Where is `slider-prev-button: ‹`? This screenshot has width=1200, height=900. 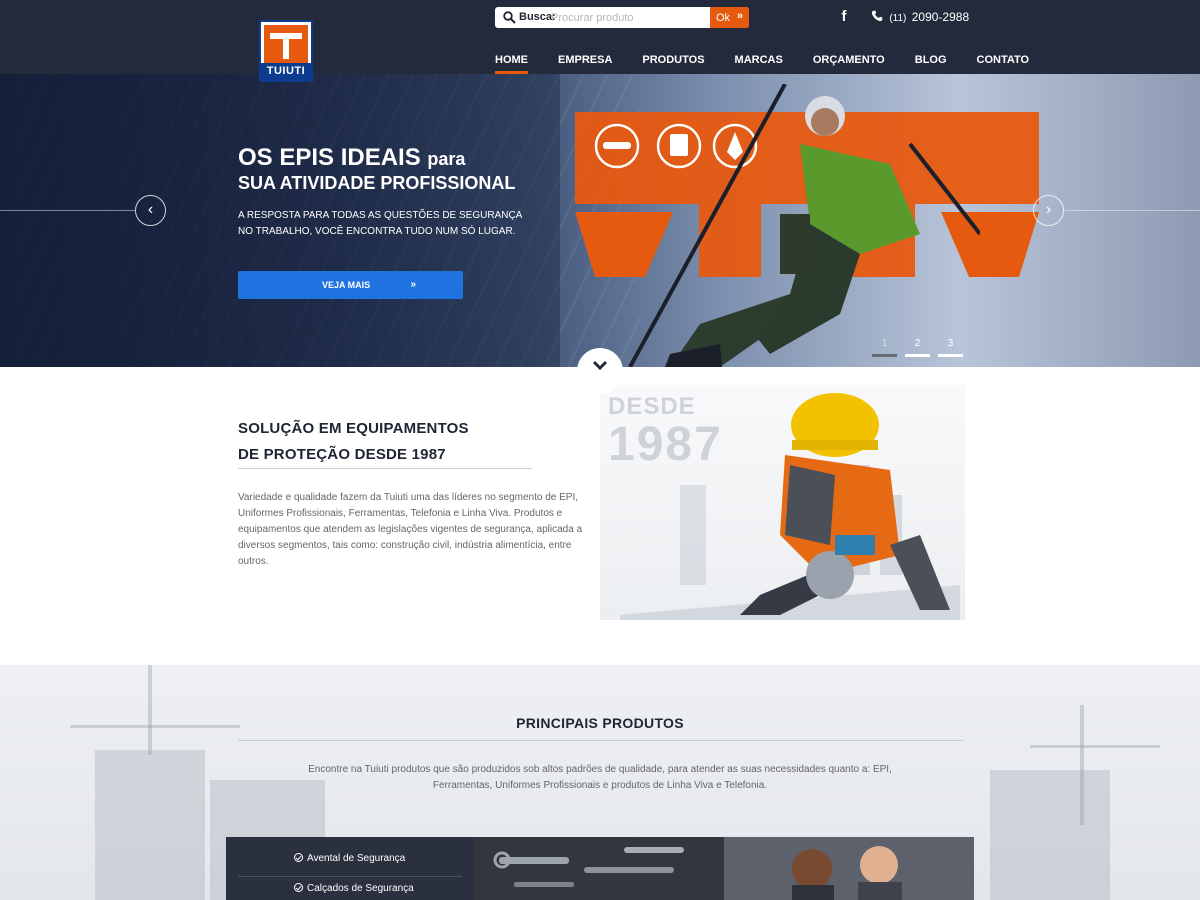
slider-prev-button: ‹ is located at coordinates (150, 210).